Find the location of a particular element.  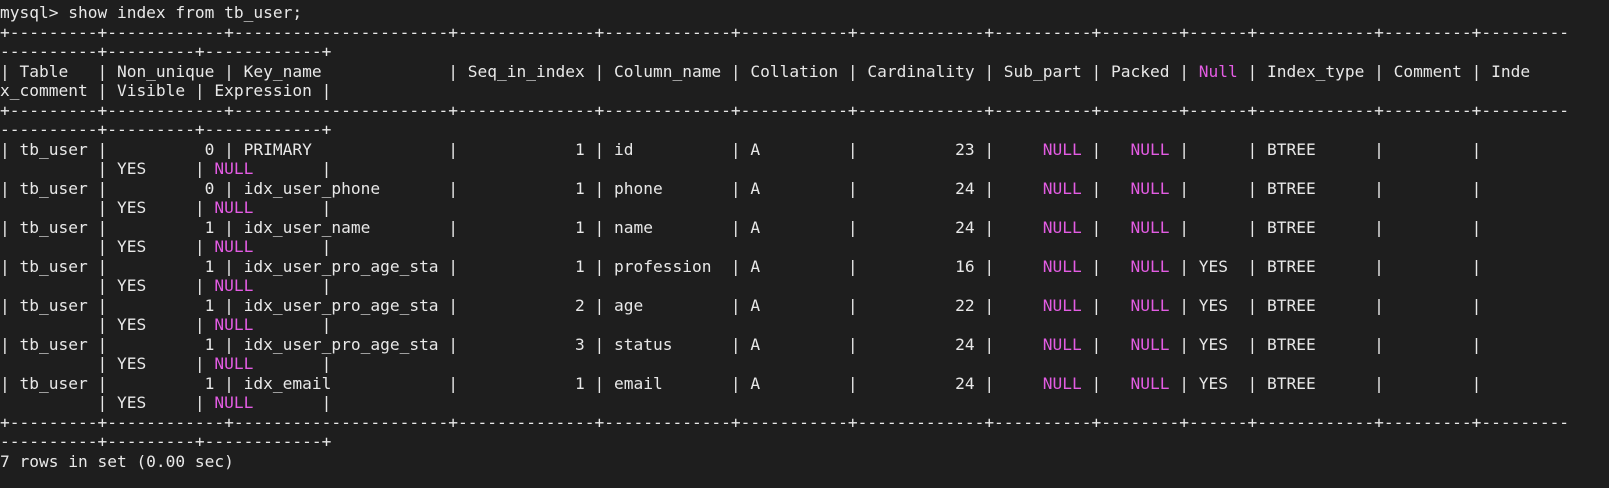

output-line: 7 rows in set (0.00 sec) is located at coordinates (804, 462).